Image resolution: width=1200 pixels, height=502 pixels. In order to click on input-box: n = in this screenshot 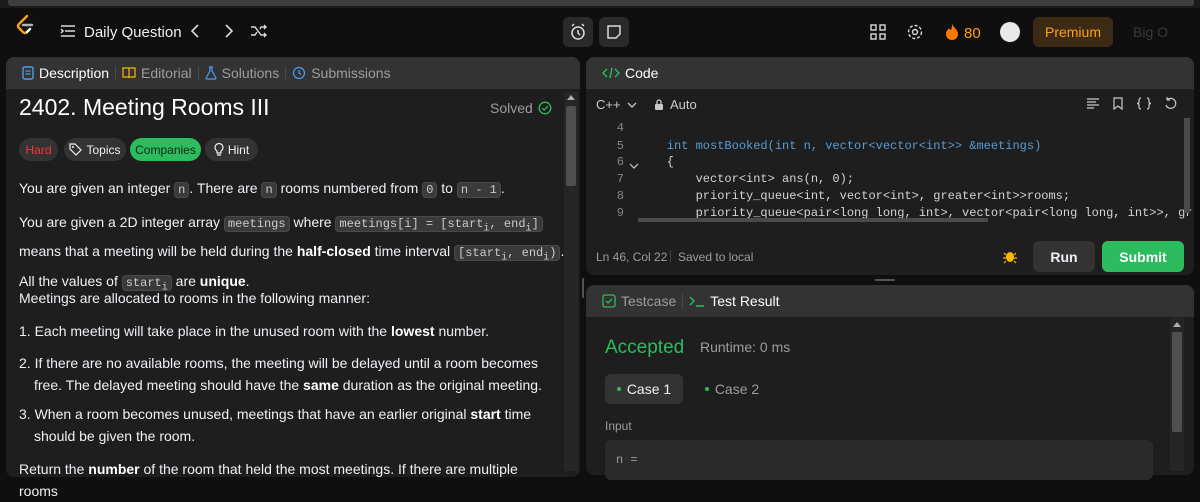, I will do `click(879, 460)`.